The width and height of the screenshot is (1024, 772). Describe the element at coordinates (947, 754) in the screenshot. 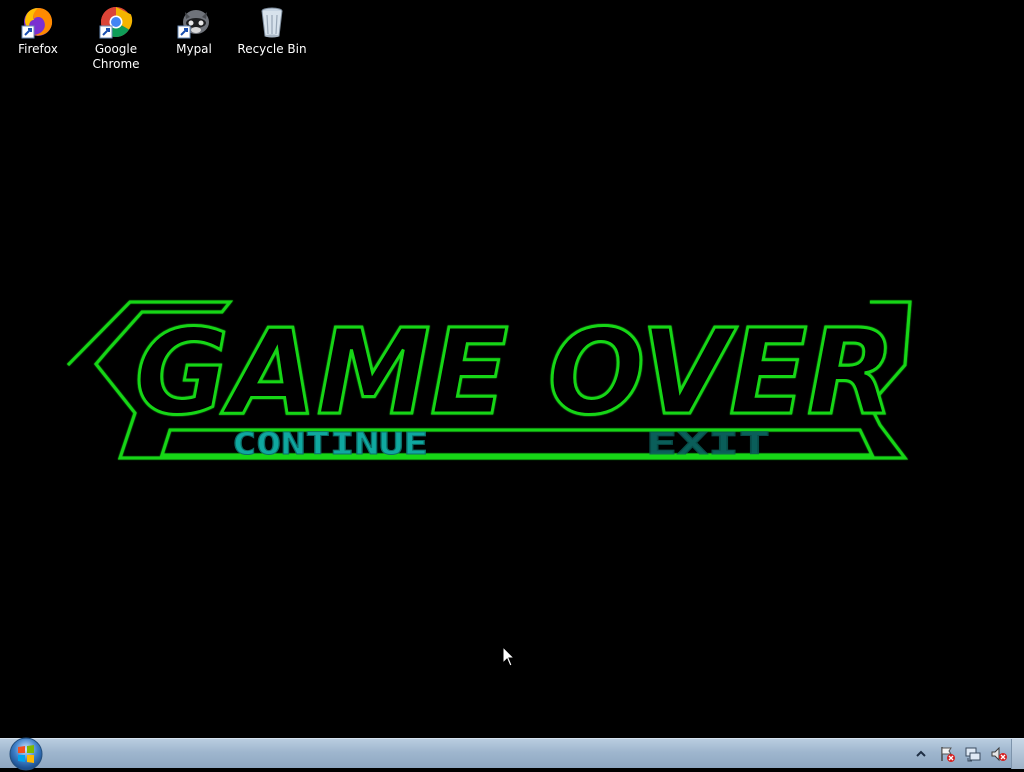

I see `action-center-flag-icon` at that location.